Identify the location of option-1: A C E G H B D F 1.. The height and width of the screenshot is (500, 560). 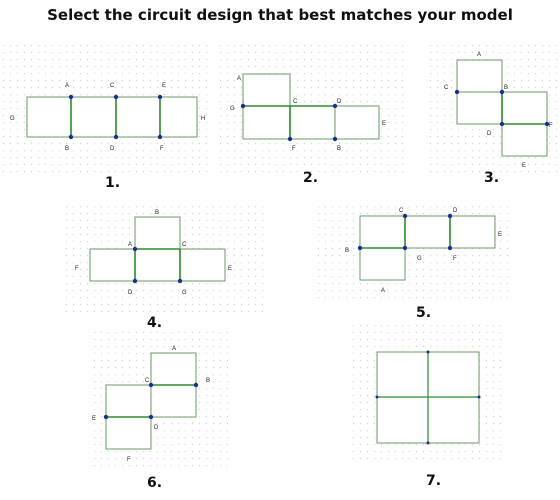
(106, 125).